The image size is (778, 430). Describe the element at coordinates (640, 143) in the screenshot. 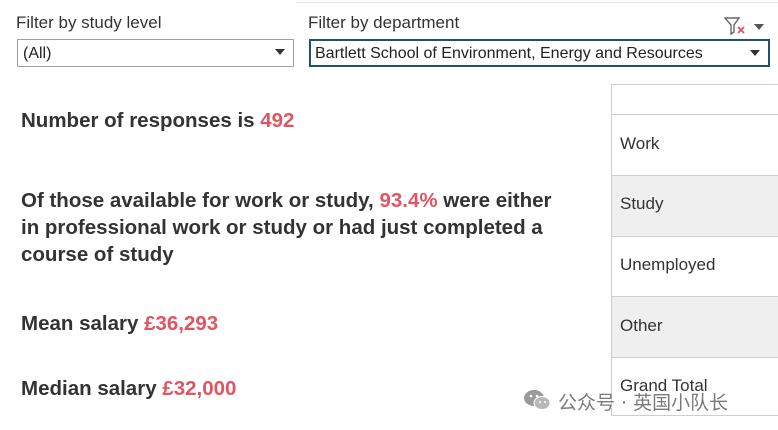

I see `table-row-label: Work` at that location.